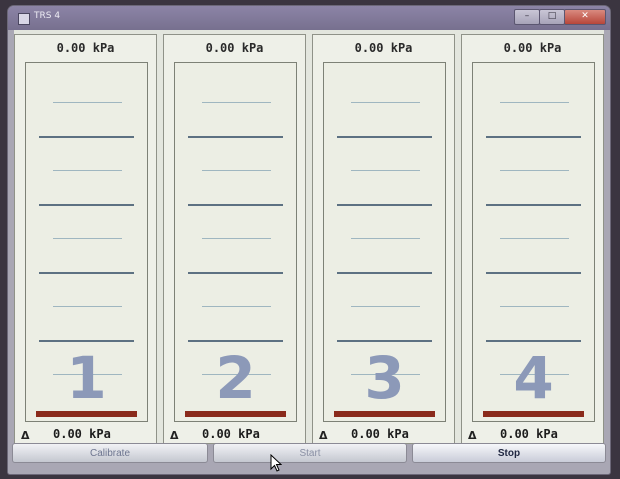 Image resolution: width=620 pixels, height=479 pixels. I want to click on pressure-gauge: 3, so click(384, 242).